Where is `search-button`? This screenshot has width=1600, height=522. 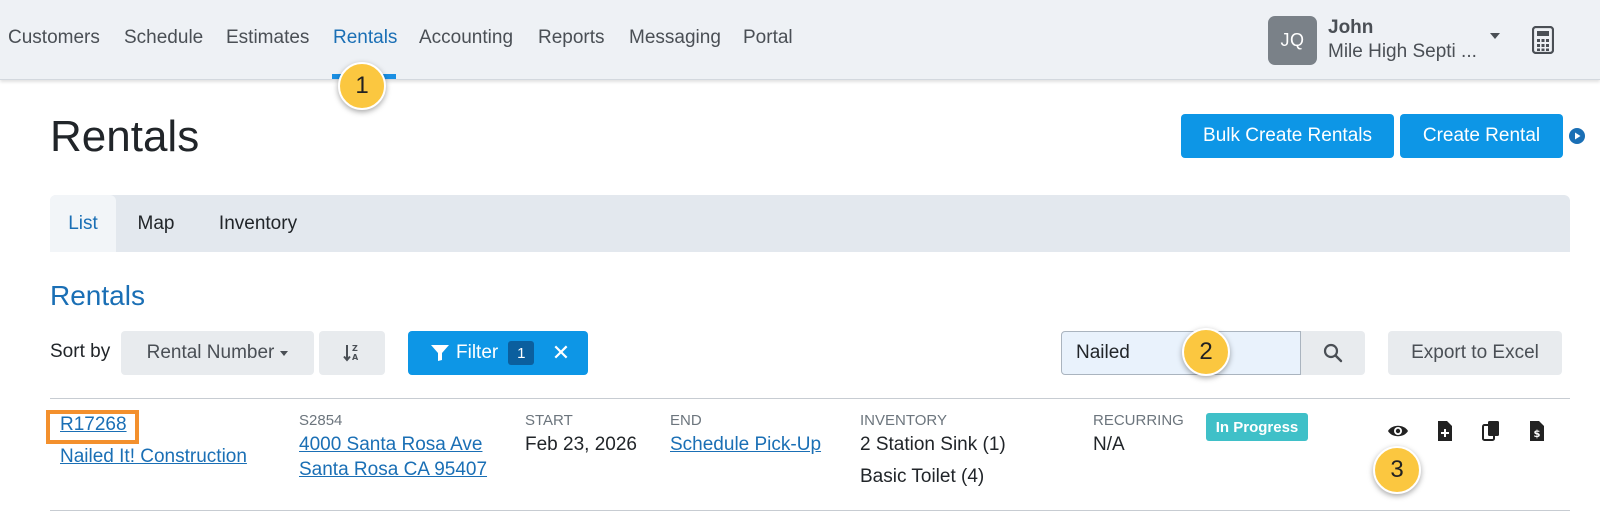
search-button is located at coordinates (1333, 353).